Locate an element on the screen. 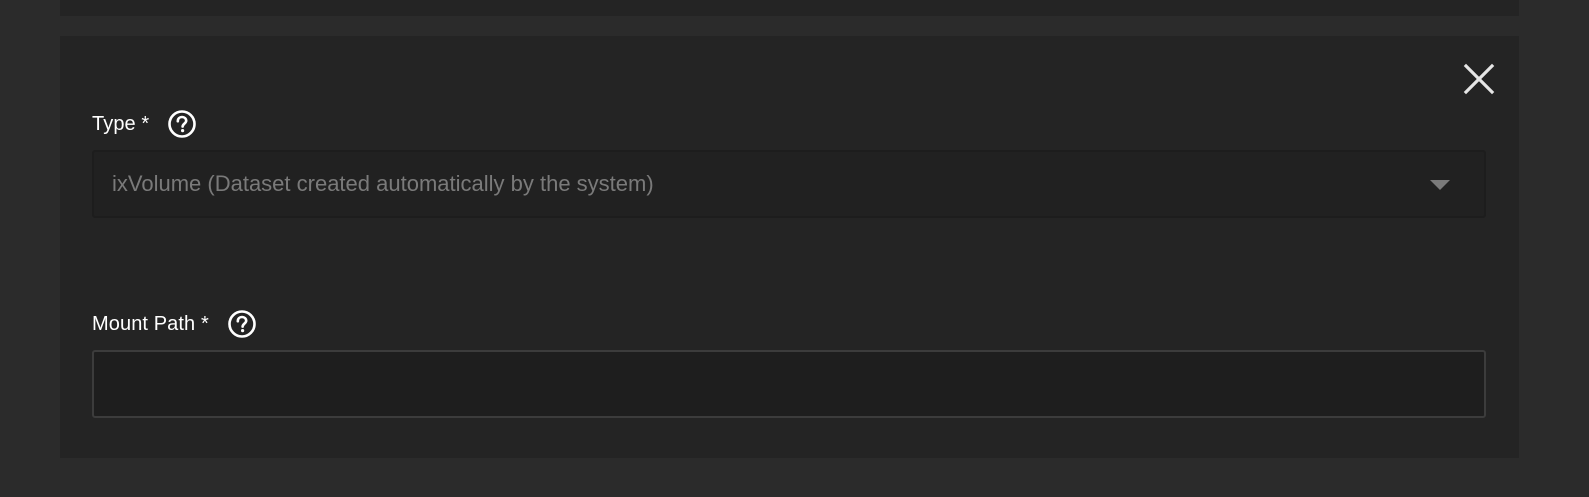 This screenshot has width=1589, height=497. close-icon is located at coordinates (1479, 79).